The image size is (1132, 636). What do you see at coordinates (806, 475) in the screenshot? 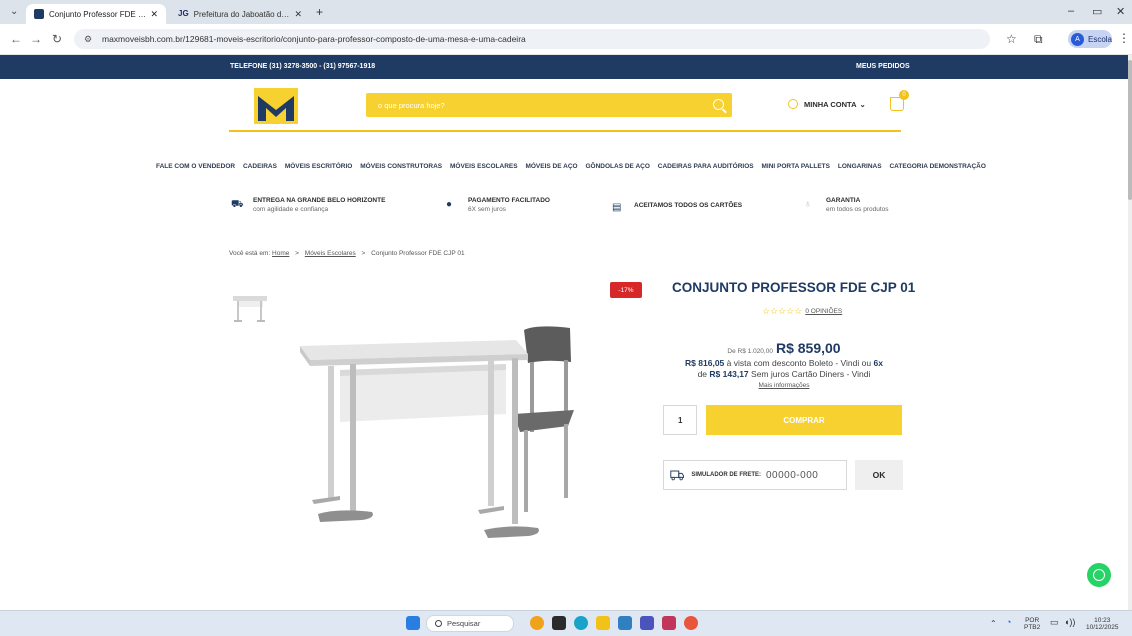
I see `zip-code-input` at bounding box center [806, 475].